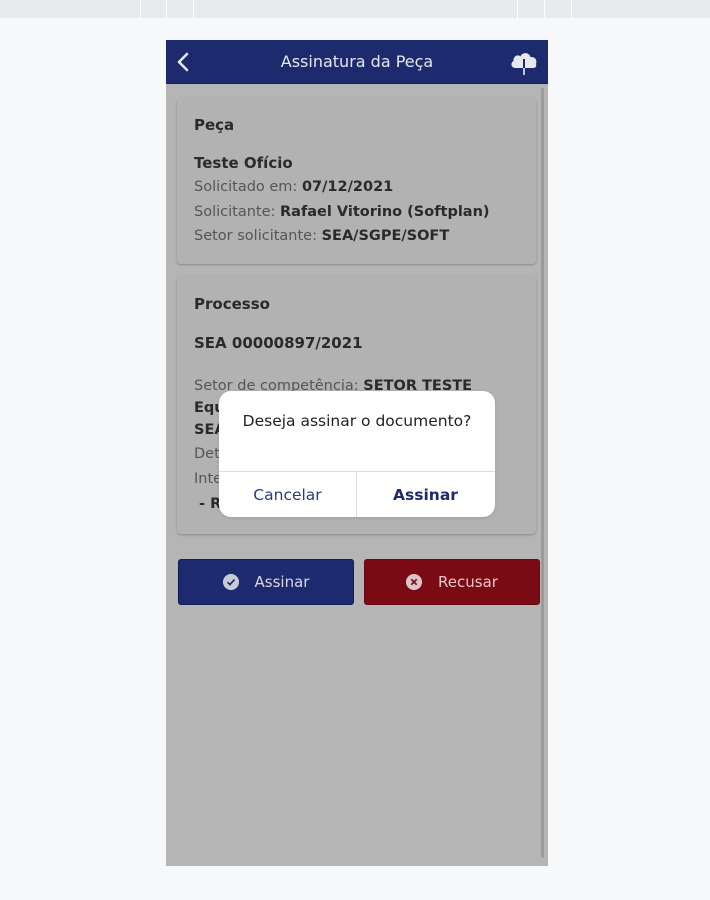 The height and width of the screenshot is (900, 710). I want to click on cloud-download-icon, so click(524, 62).